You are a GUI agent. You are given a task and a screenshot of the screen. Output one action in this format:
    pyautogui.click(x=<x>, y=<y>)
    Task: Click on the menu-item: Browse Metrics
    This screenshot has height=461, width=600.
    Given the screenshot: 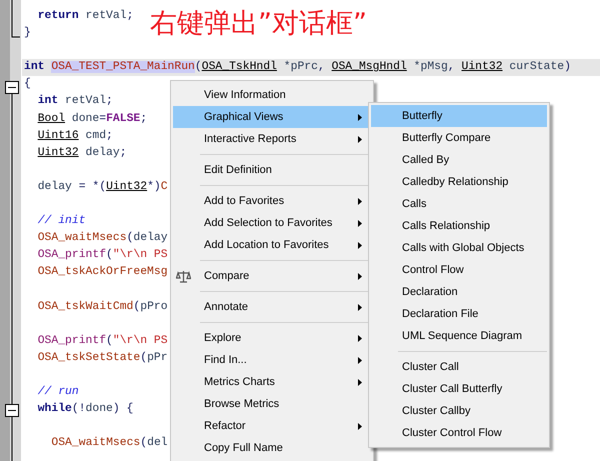 What is the action you would take?
    pyautogui.click(x=272, y=404)
    